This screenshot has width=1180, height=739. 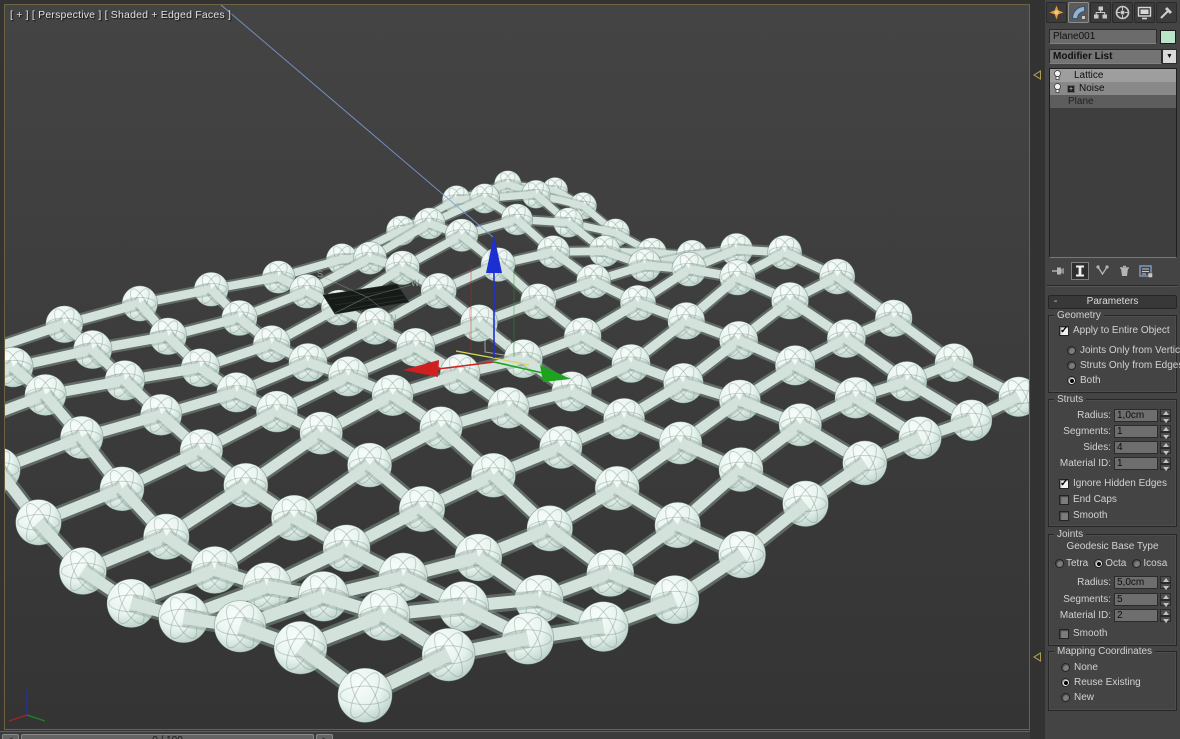 I want to click on configure-modifier-sets-button, so click(x=1146, y=271).